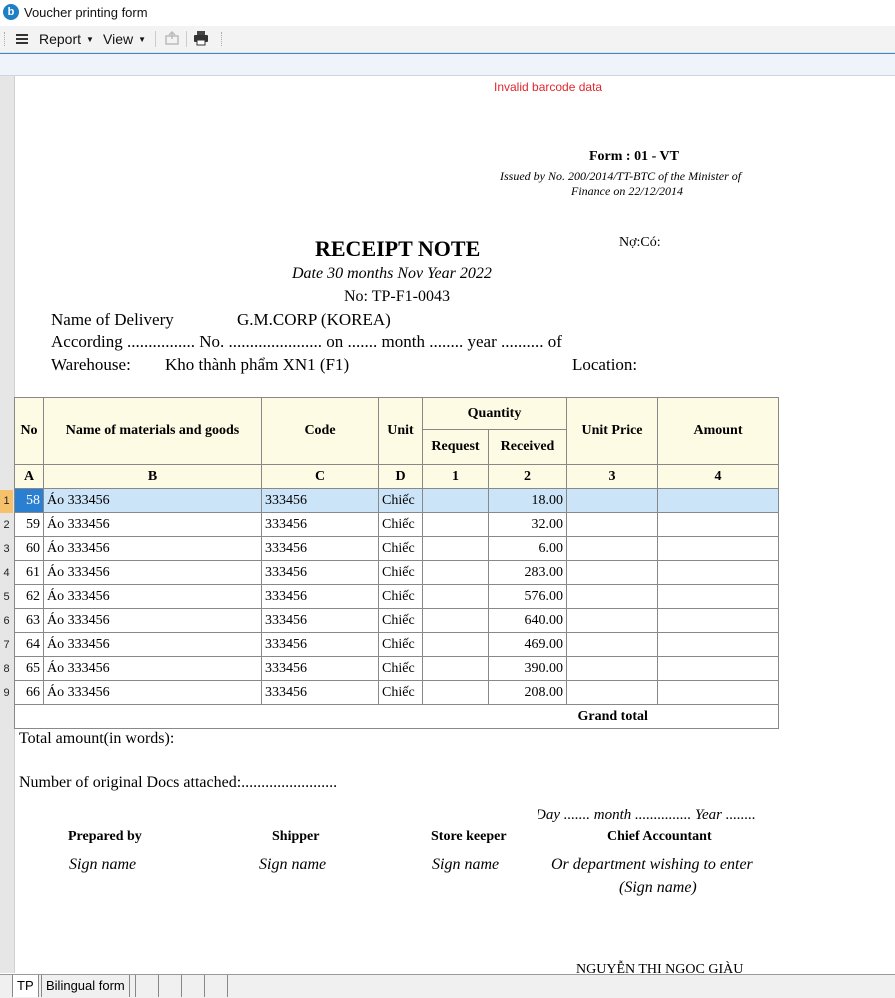  Describe the element at coordinates (6, 669) in the screenshot. I see `row-index: 8` at that location.